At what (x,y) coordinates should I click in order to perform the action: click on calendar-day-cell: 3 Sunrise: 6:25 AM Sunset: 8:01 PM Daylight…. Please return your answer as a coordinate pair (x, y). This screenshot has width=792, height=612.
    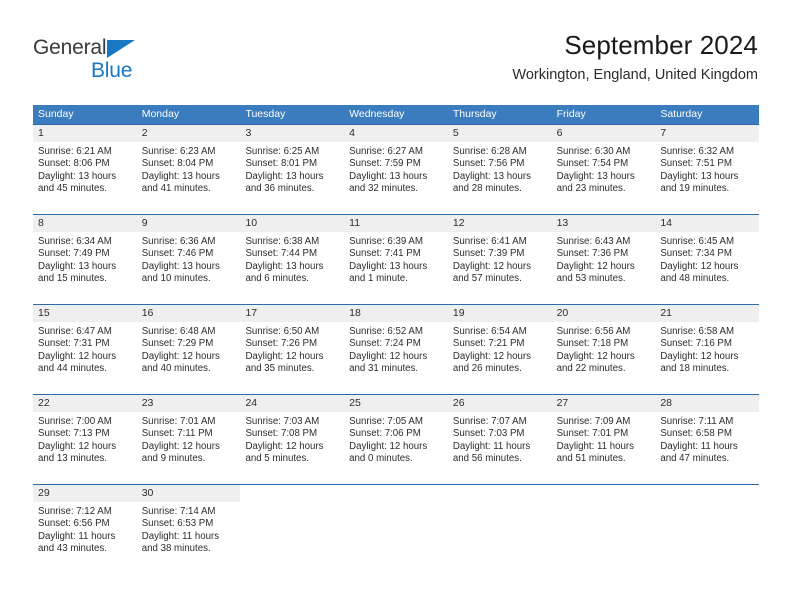
    Looking at the image, I should click on (292, 164).